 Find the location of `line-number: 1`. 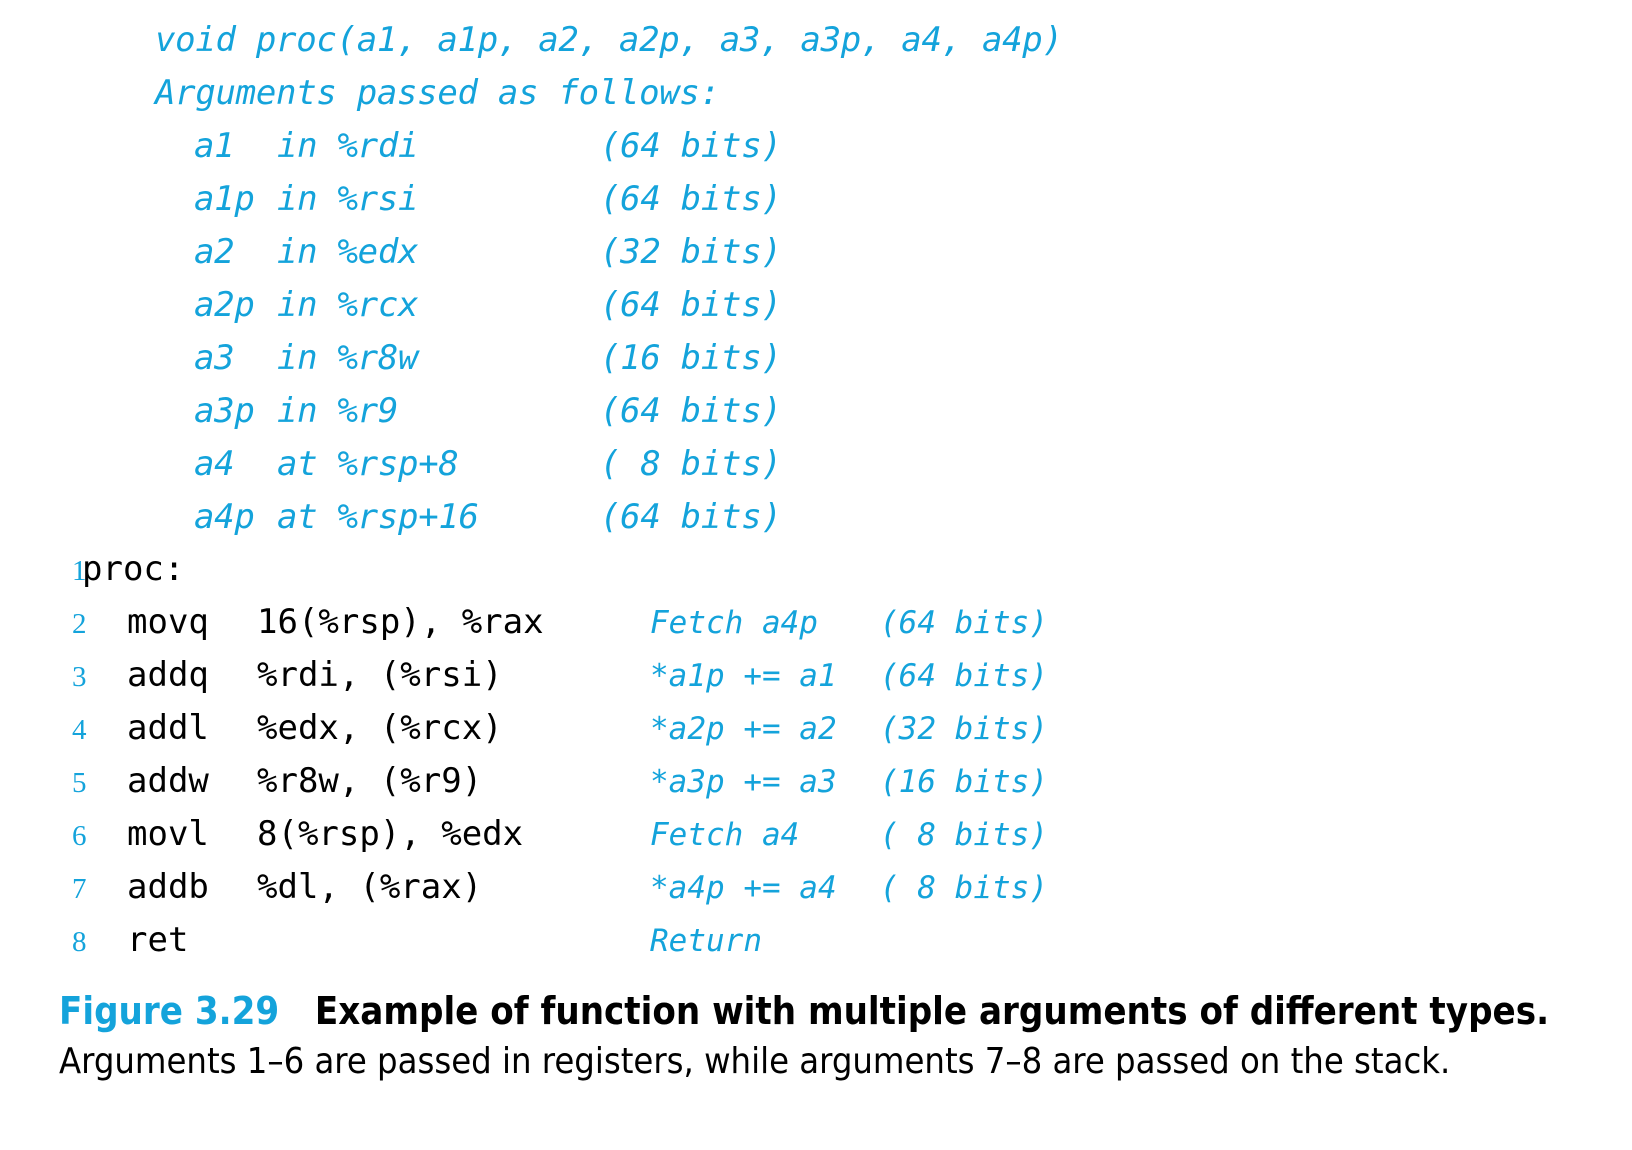

line-number: 1 is located at coordinates (79, 571).